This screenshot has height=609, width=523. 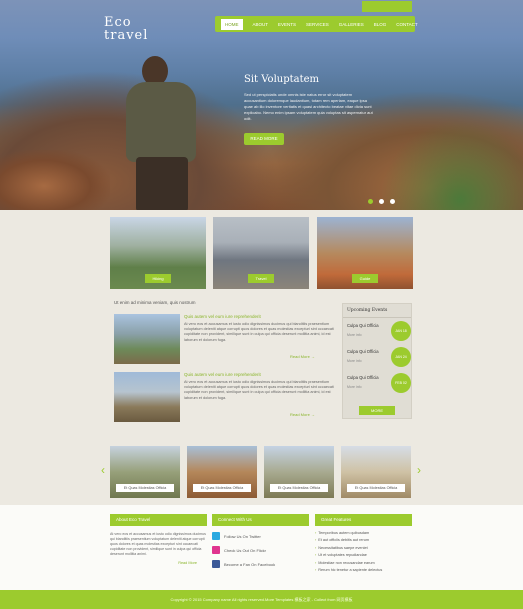 I want to click on slider-dots, so click(x=381, y=201).